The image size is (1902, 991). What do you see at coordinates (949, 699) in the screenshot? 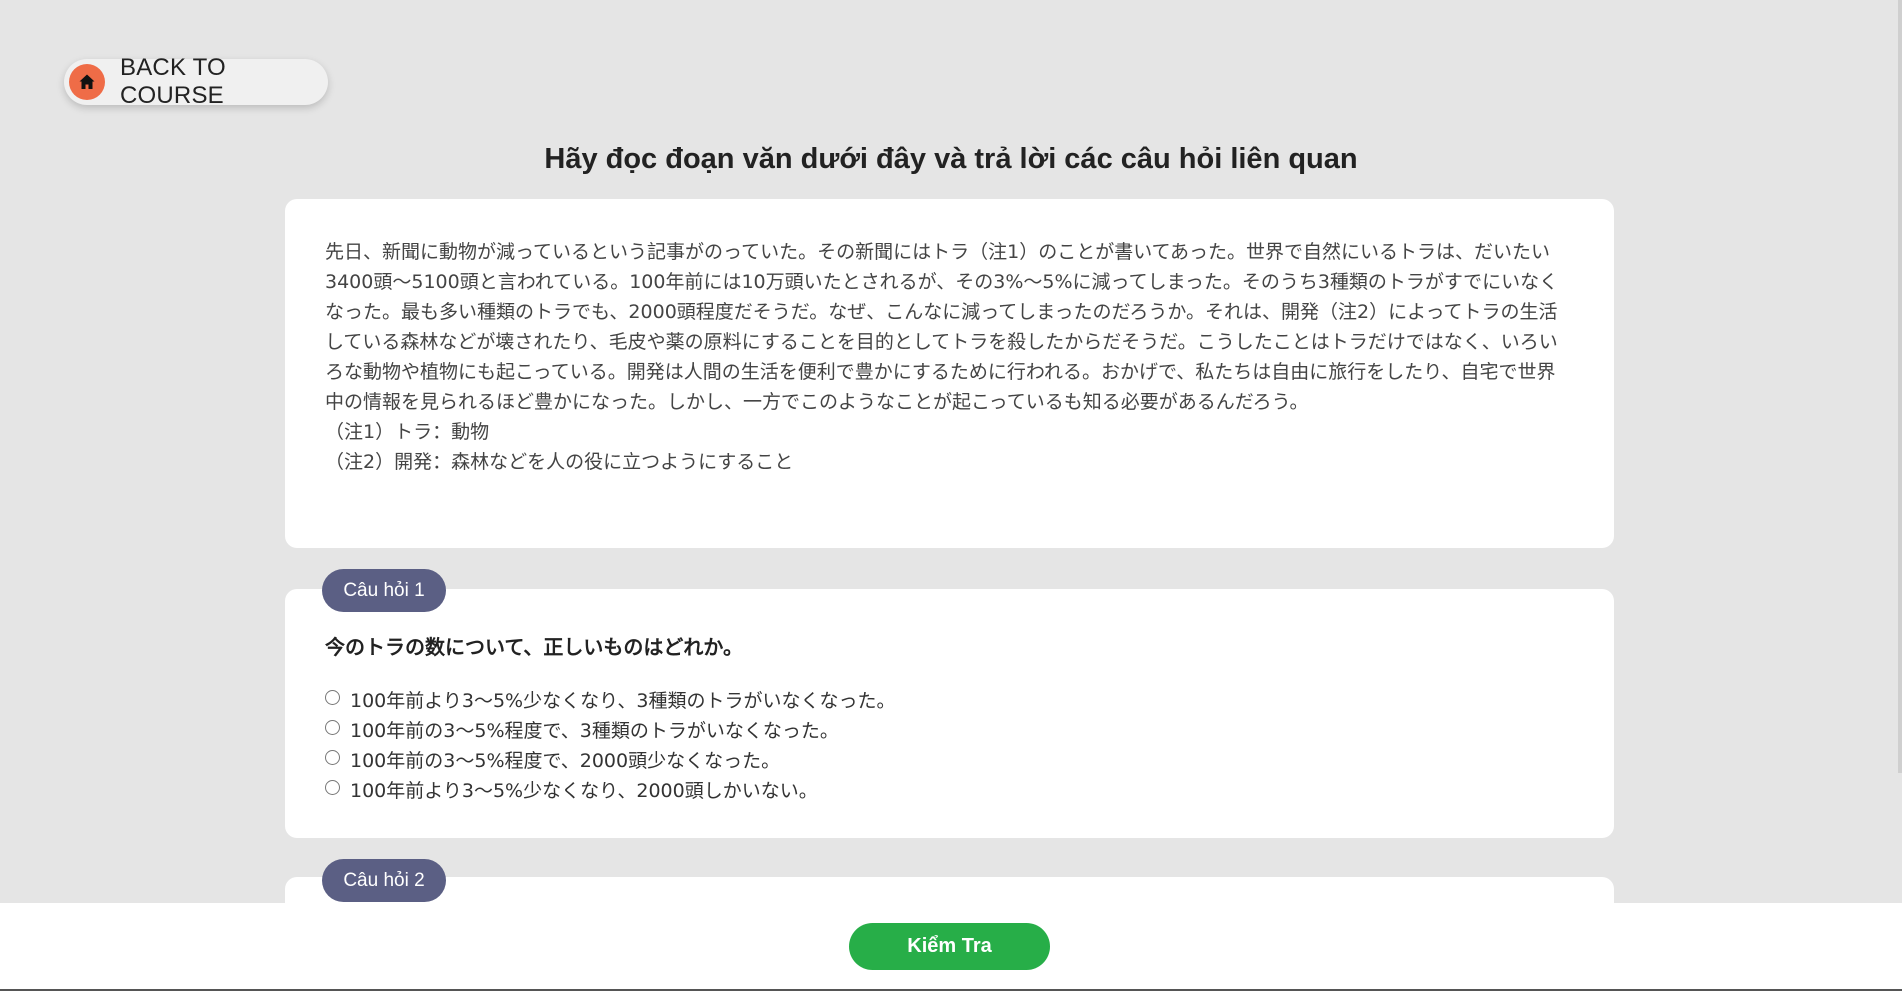
I see `question-1-option-1: 100年前より3～5%少なくなり、3種類のトラがいなくなった。` at bounding box center [949, 699].